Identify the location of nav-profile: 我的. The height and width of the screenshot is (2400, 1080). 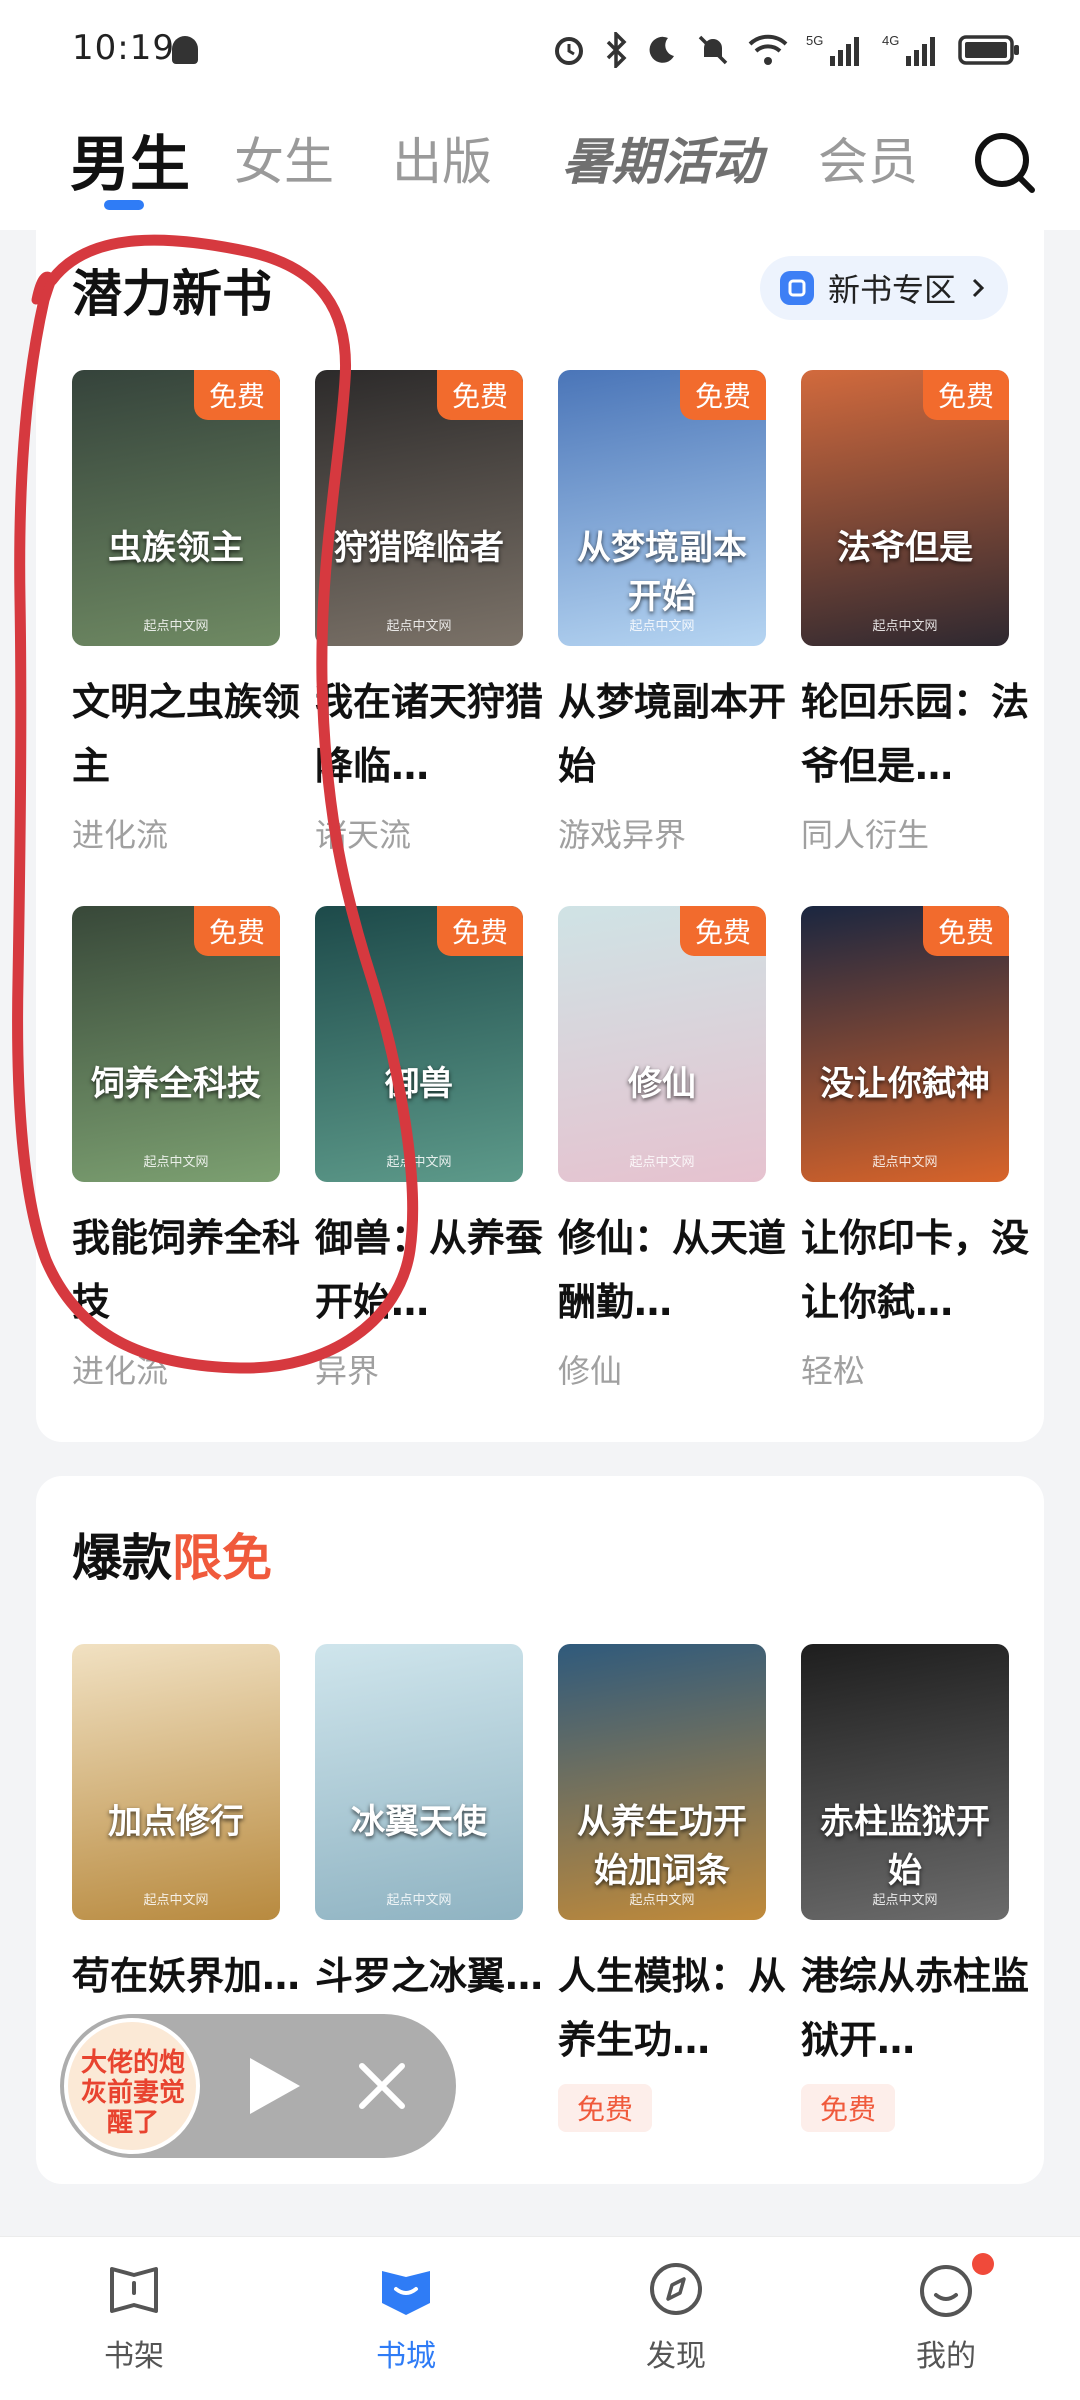
(946, 2314).